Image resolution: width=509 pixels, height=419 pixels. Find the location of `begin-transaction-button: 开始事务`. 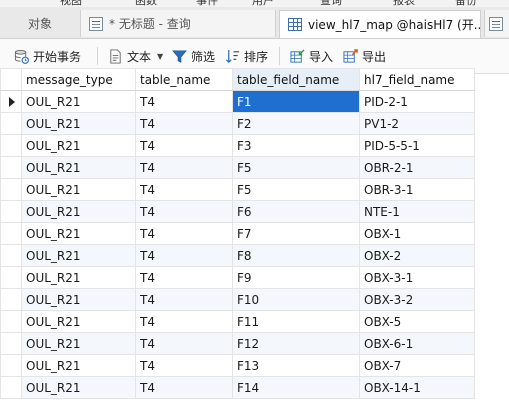

begin-transaction-button: 开始事务 is located at coordinates (47, 56).